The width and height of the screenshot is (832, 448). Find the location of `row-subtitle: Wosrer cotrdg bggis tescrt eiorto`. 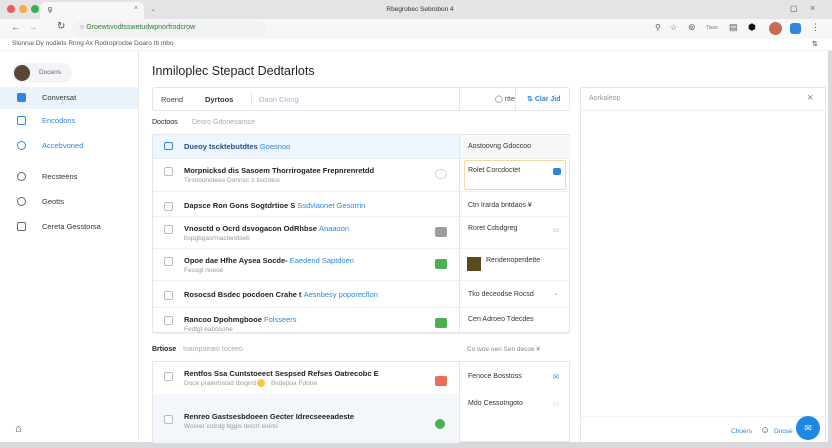

row-subtitle: Wosrer cotrdg bggis tescrt eiorto is located at coordinates (231, 426).